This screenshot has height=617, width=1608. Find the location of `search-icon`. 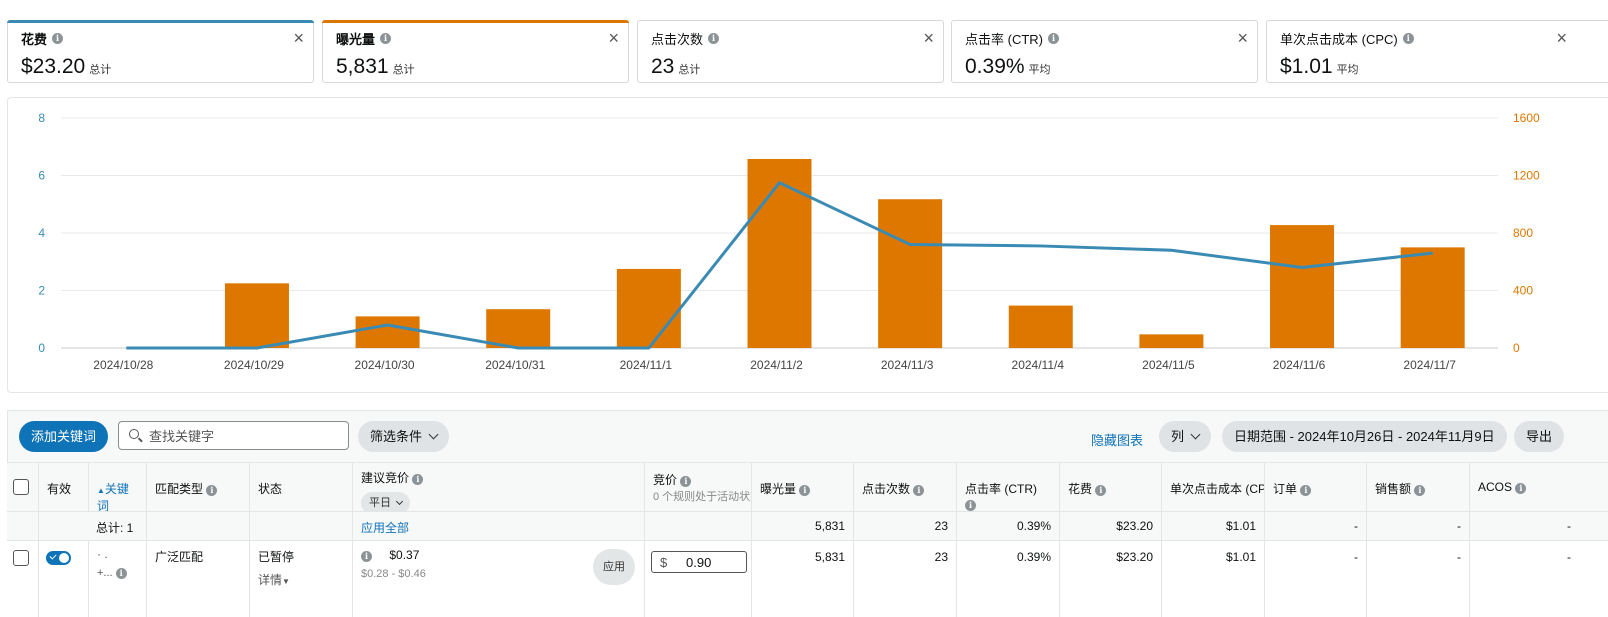

search-icon is located at coordinates (134, 434).